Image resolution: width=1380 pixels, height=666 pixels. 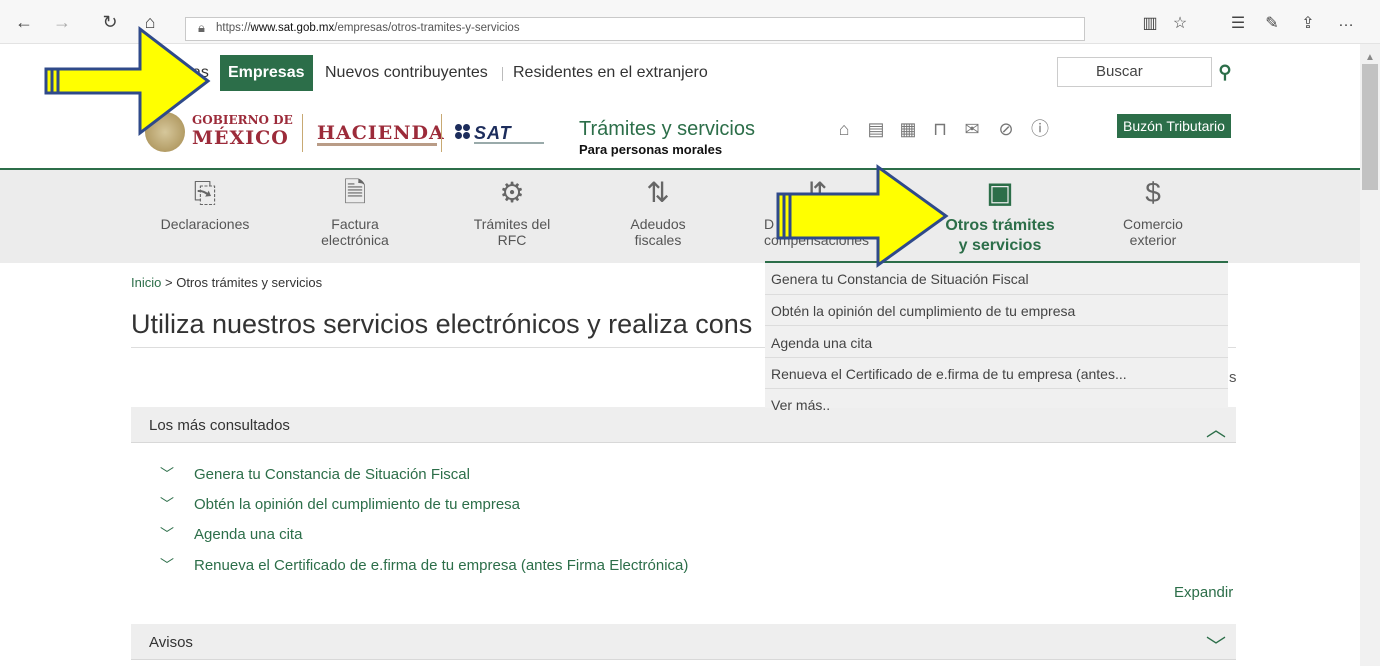 What do you see at coordinates (171, 642) in the screenshot?
I see `panel-title: Avisos` at bounding box center [171, 642].